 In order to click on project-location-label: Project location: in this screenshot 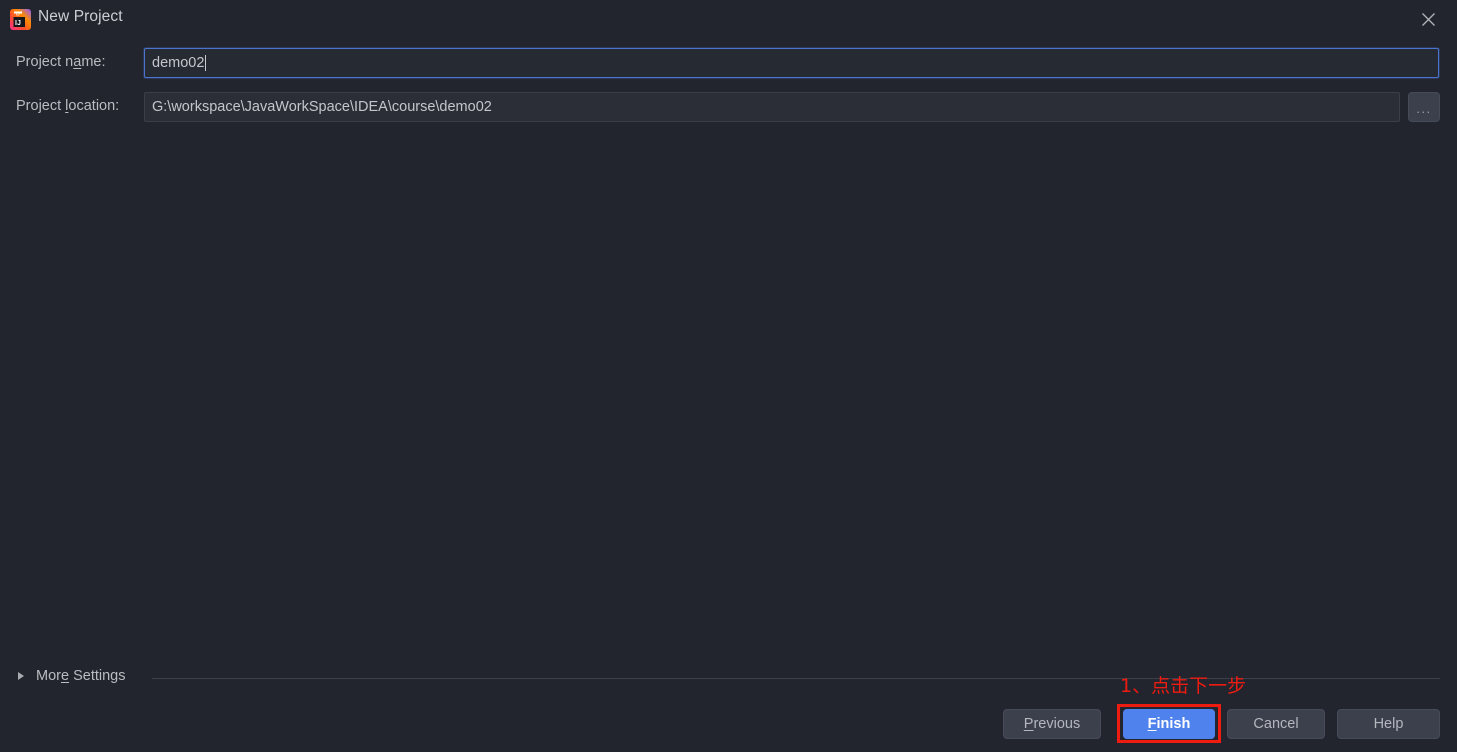, I will do `click(67, 106)`.